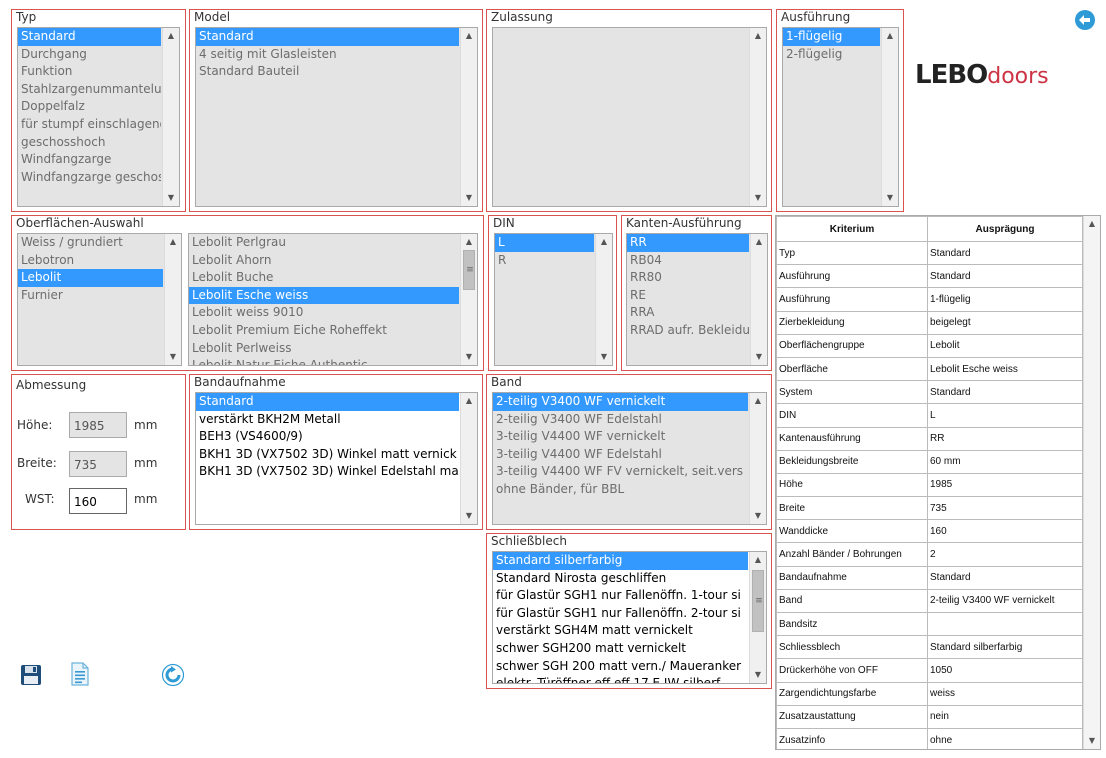 Image resolution: width=1106 pixels, height=758 pixels. I want to click on scroll-thumb: ≡, so click(469, 270).